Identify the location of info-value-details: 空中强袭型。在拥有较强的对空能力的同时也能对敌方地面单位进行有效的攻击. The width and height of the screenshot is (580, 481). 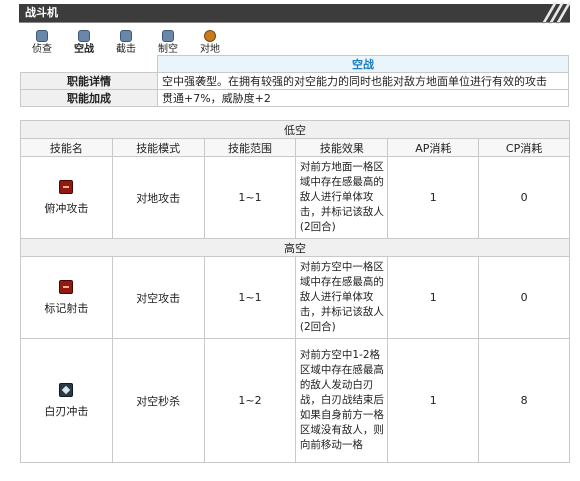
(363, 81).